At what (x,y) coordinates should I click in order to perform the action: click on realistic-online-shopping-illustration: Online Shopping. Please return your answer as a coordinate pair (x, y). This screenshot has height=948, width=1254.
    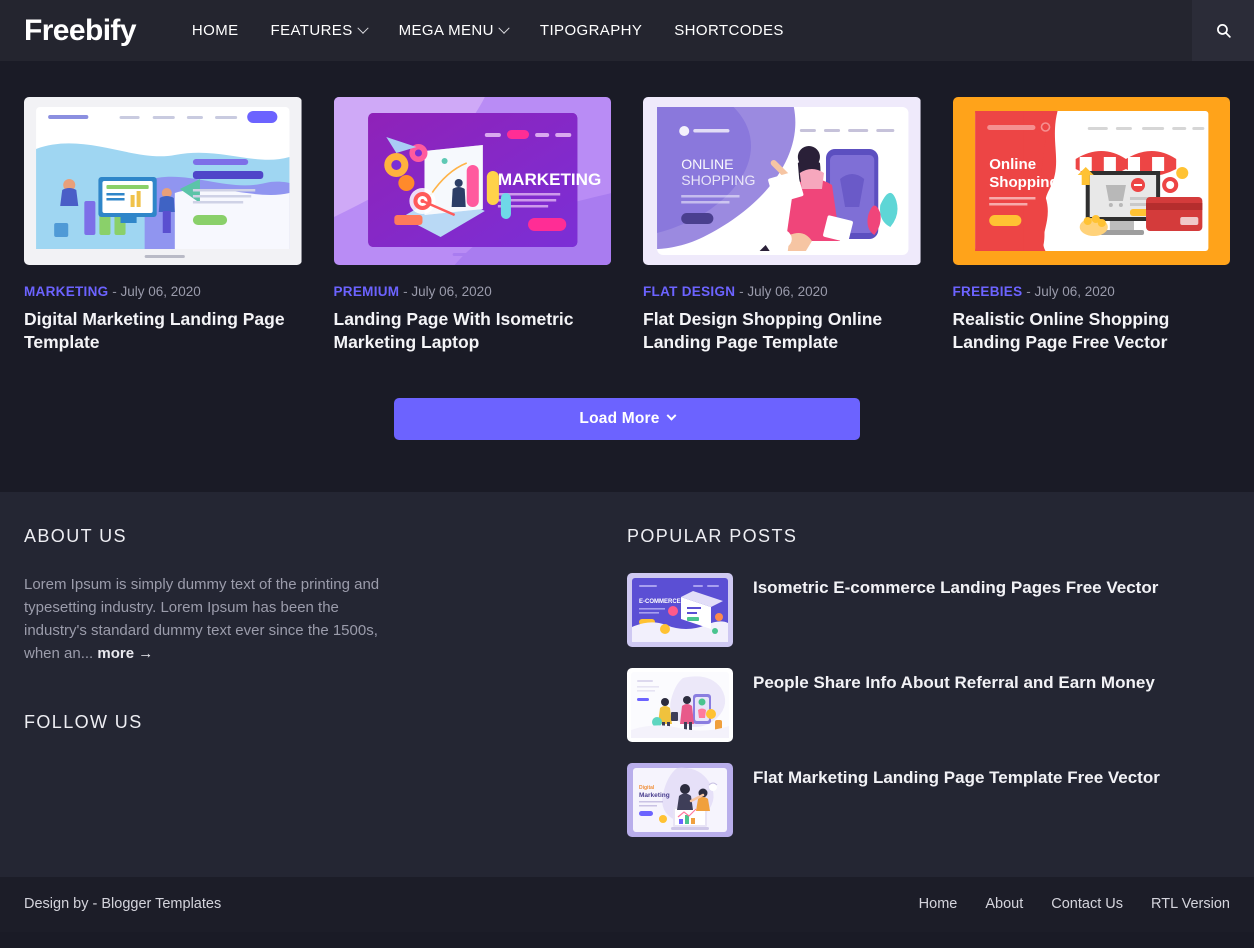
    Looking at the image, I should click on (1091, 181).